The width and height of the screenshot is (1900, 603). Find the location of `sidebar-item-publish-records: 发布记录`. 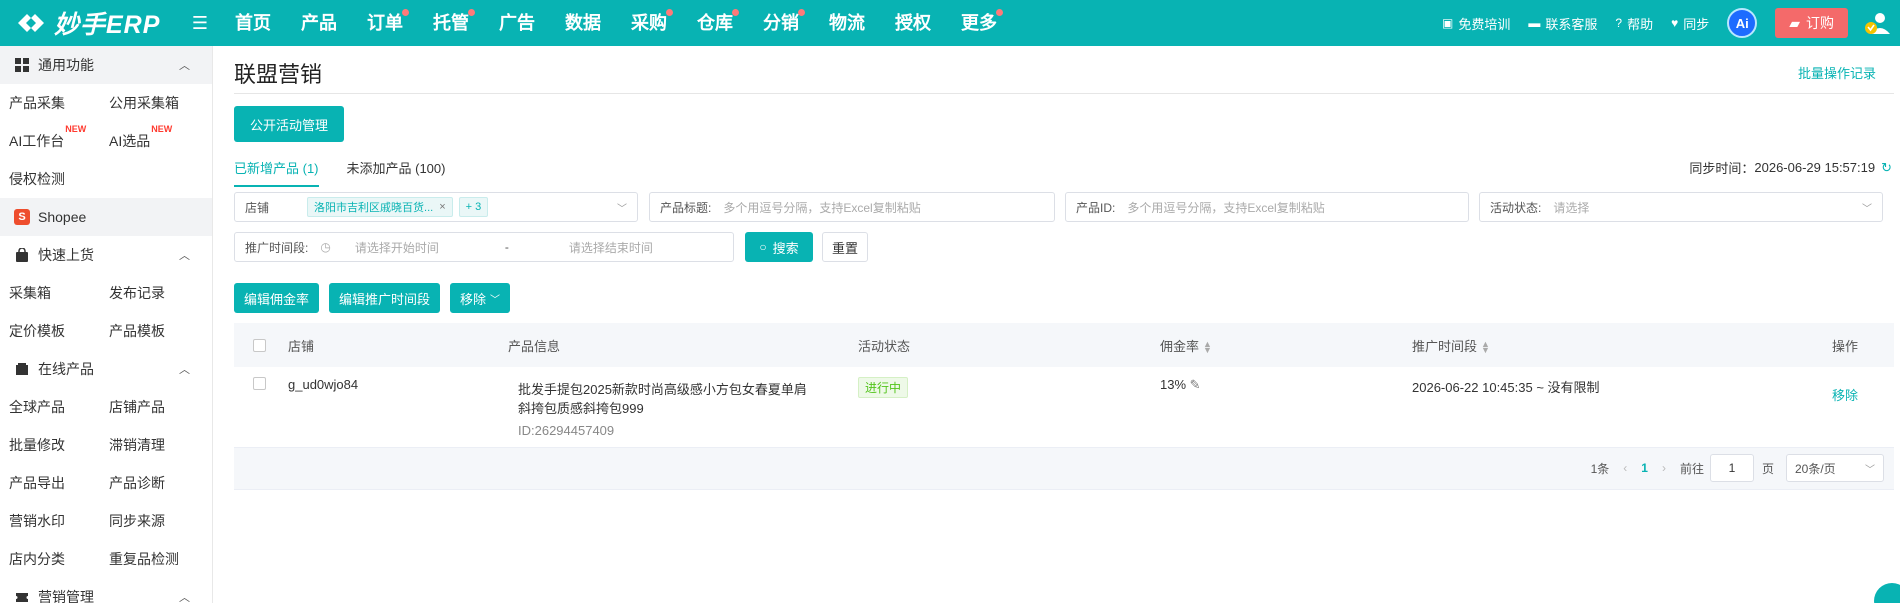

sidebar-item-publish-records: 发布记录 is located at coordinates (150, 293).